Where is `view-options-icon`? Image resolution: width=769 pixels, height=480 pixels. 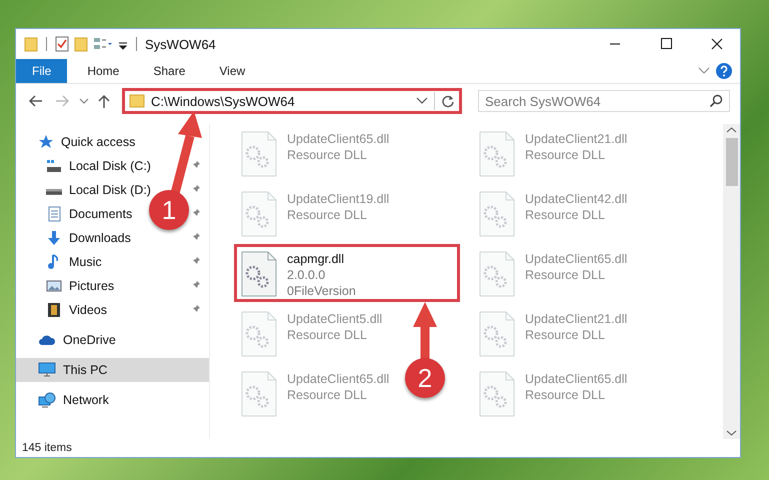
view-options-icon is located at coordinates (103, 44).